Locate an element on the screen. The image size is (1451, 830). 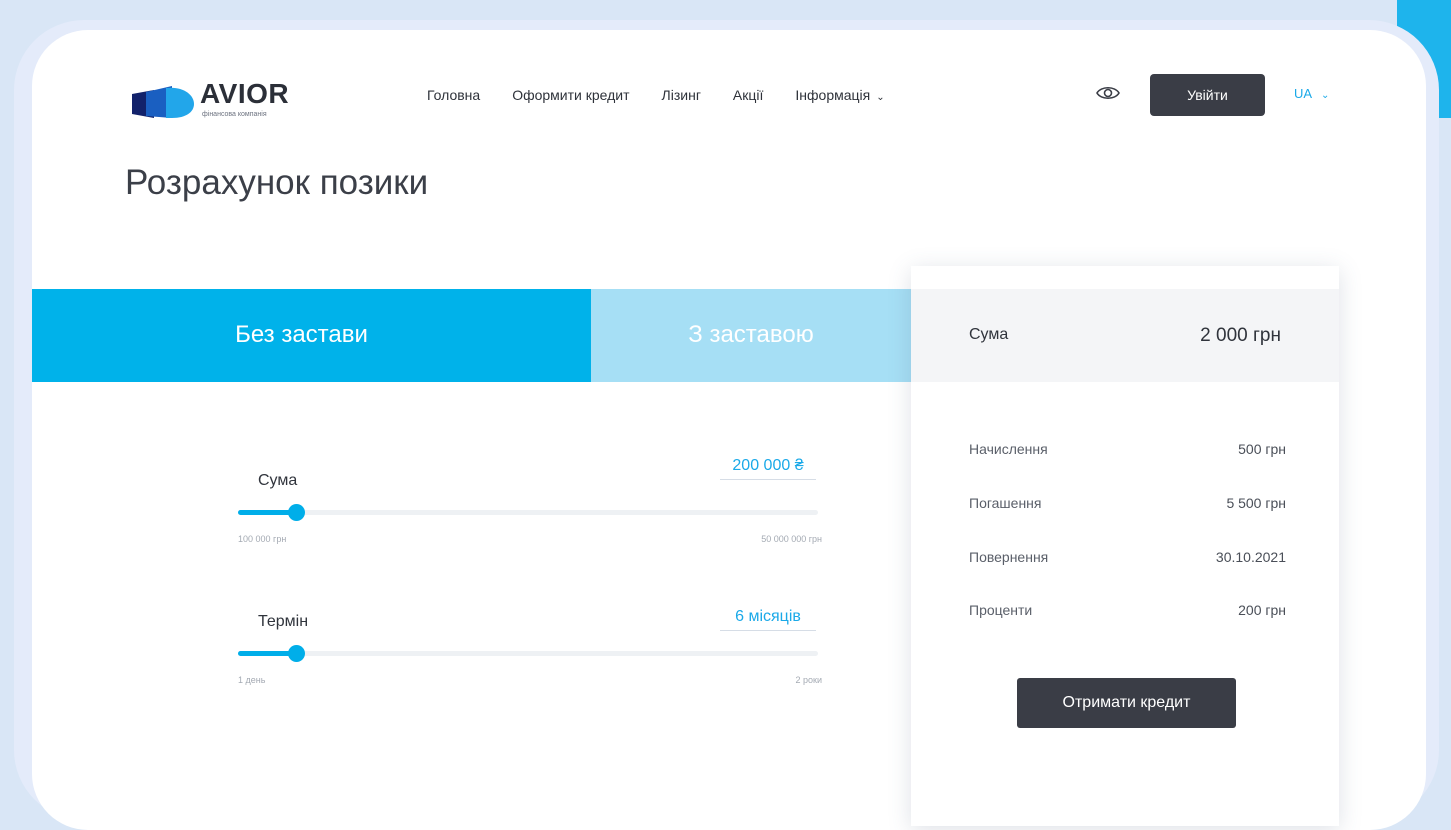
tab-no-collateral-label: Без застави is located at coordinates (301, 335).